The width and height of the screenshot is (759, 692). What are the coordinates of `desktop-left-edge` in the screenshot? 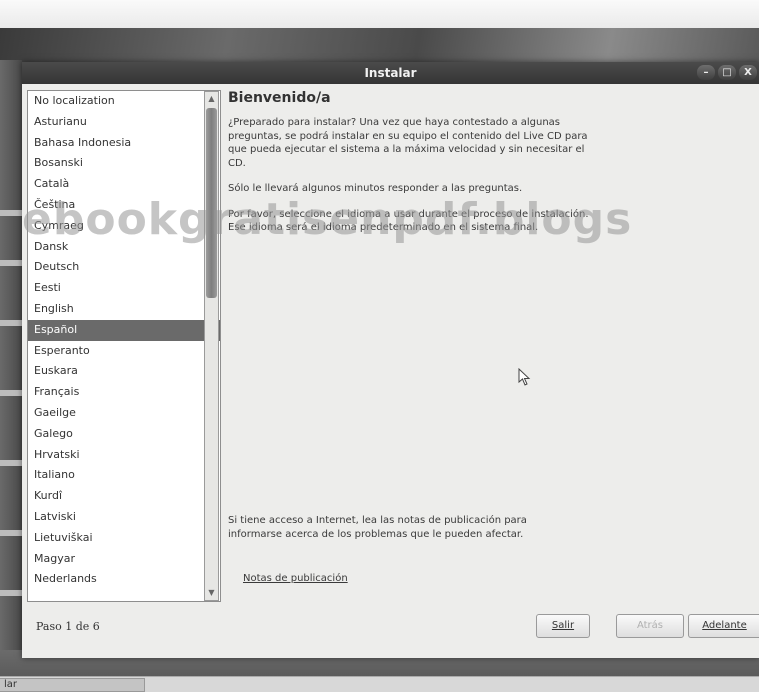 It's located at (11, 355).